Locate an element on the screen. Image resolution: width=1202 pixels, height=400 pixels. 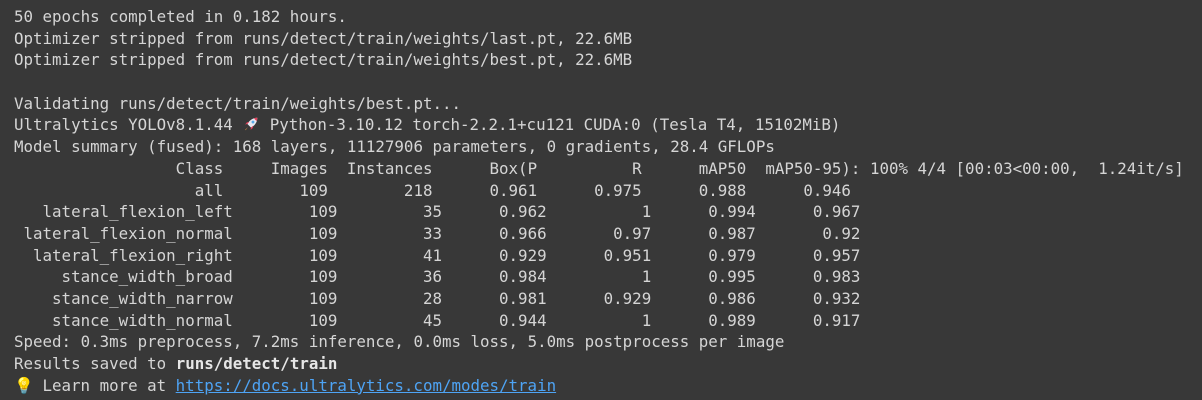
lightbulb-icon: 💡 is located at coordinates (24, 385).